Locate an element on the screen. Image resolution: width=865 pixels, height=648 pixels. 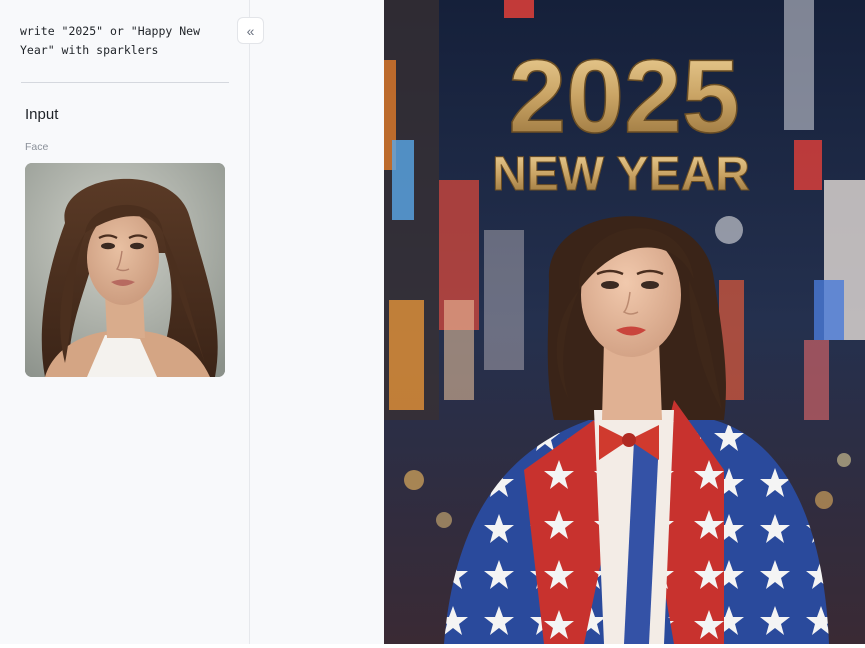
sidebar-divider is located at coordinates (125, 82).